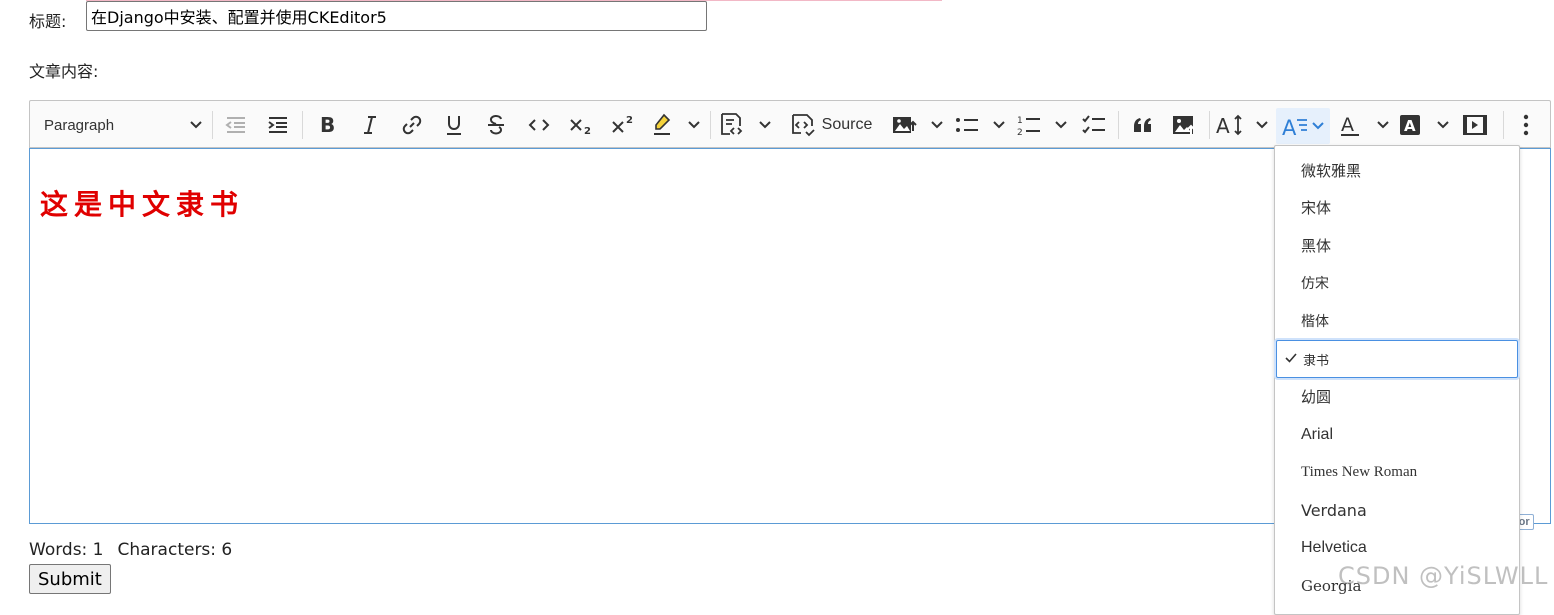 This screenshot has height=615, width=1554. What do you see at coordinates (629, 120) in the screenshot?
I see `svg-text: 2` at bounding box center [629, 120].